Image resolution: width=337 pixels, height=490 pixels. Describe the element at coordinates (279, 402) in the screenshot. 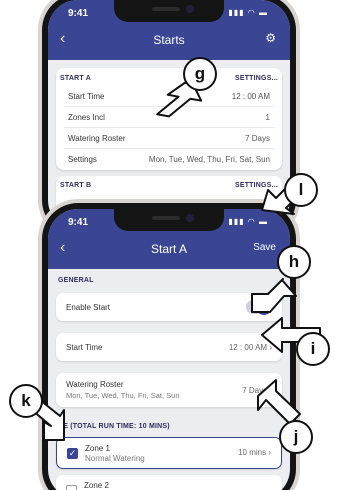

I see `arrow-j` at that location.